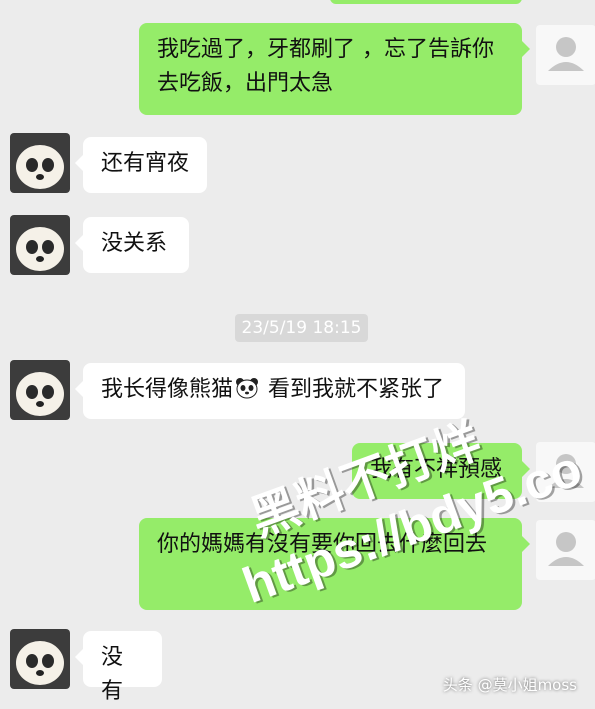 The image size is (595, 709). What do you see at coordinates (334, 564) in the screenshot?
I see `message-bubble: 你的媽媽有沒有要你回去什麼回去` at bounding box center [334, 564].